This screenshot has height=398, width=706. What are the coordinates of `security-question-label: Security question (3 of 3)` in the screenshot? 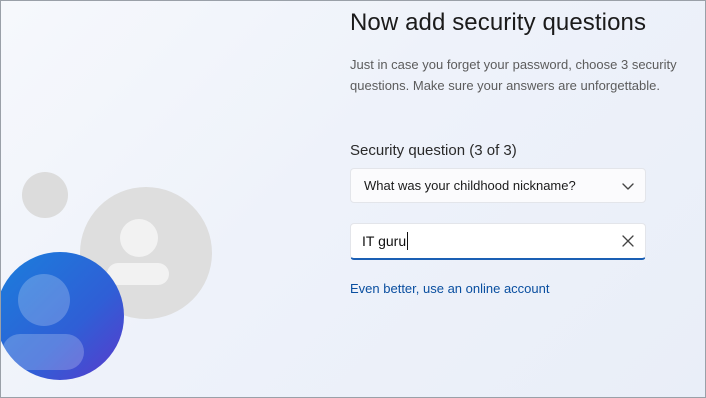 It's located at (433, 150).